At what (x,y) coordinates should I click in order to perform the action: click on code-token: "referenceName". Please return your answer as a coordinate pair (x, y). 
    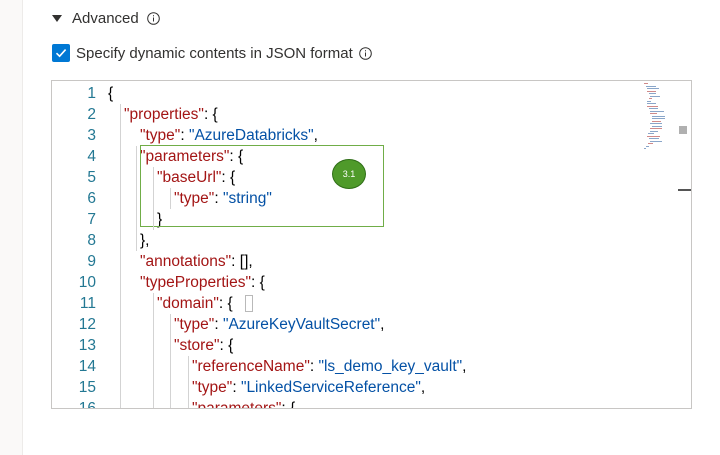
    Looking at the image, I should click on (251, 366).